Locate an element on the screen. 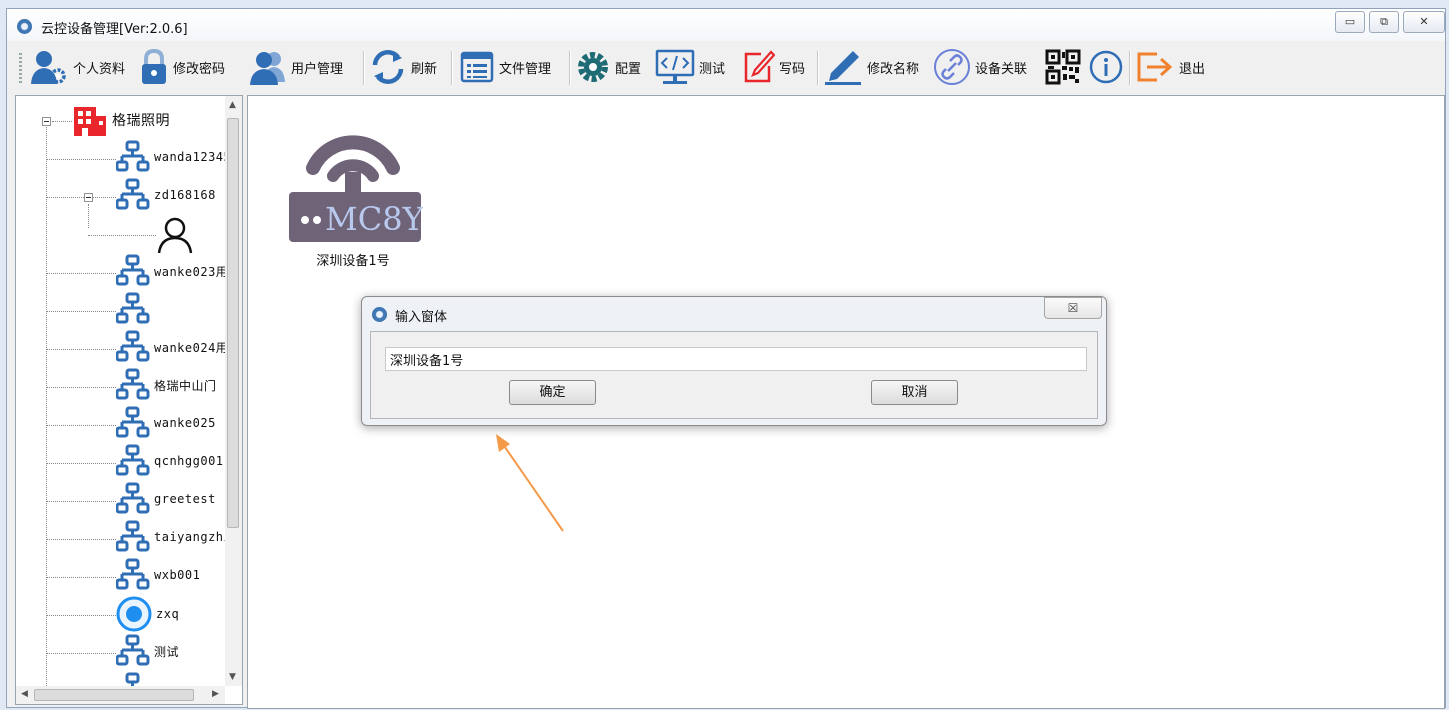  scroll-down-icon: ▼ is located at coordinates (232, 677).